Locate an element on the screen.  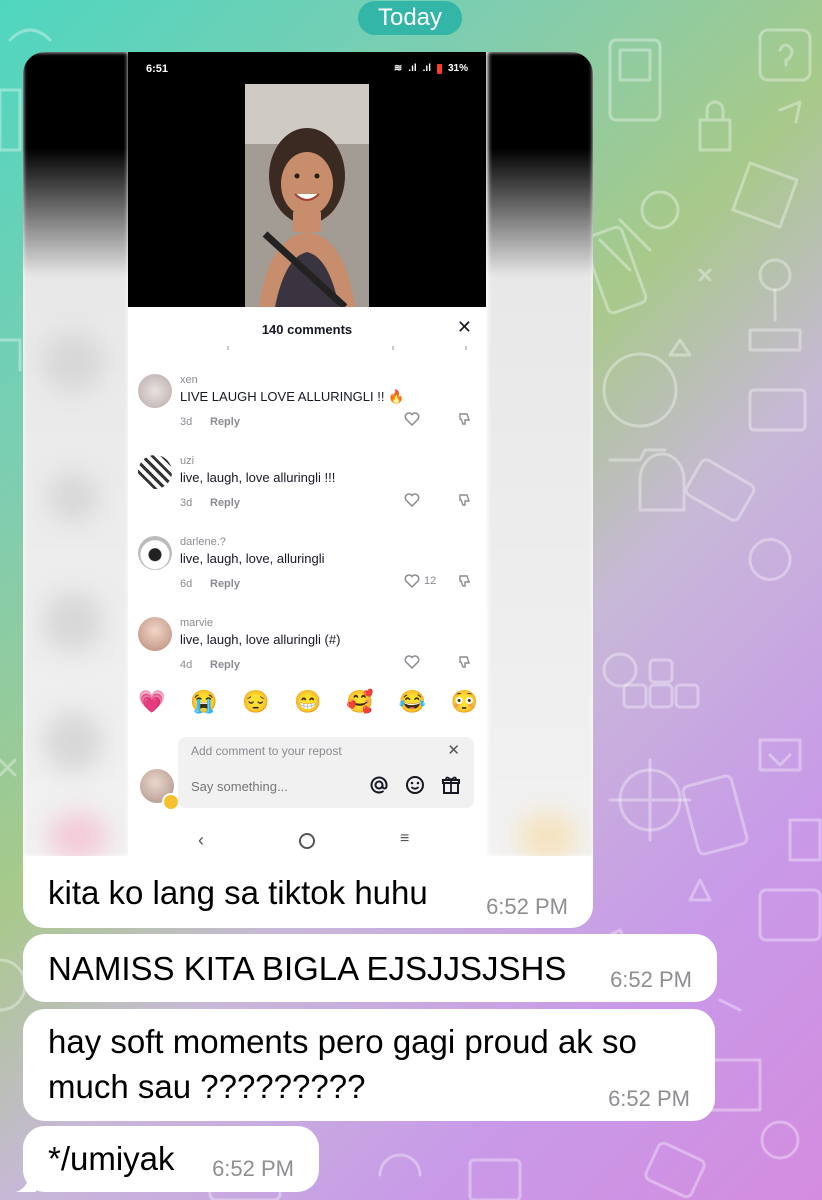
message-text: kita ko lang sa tiktok huhu is located at coordinates (238, 892).